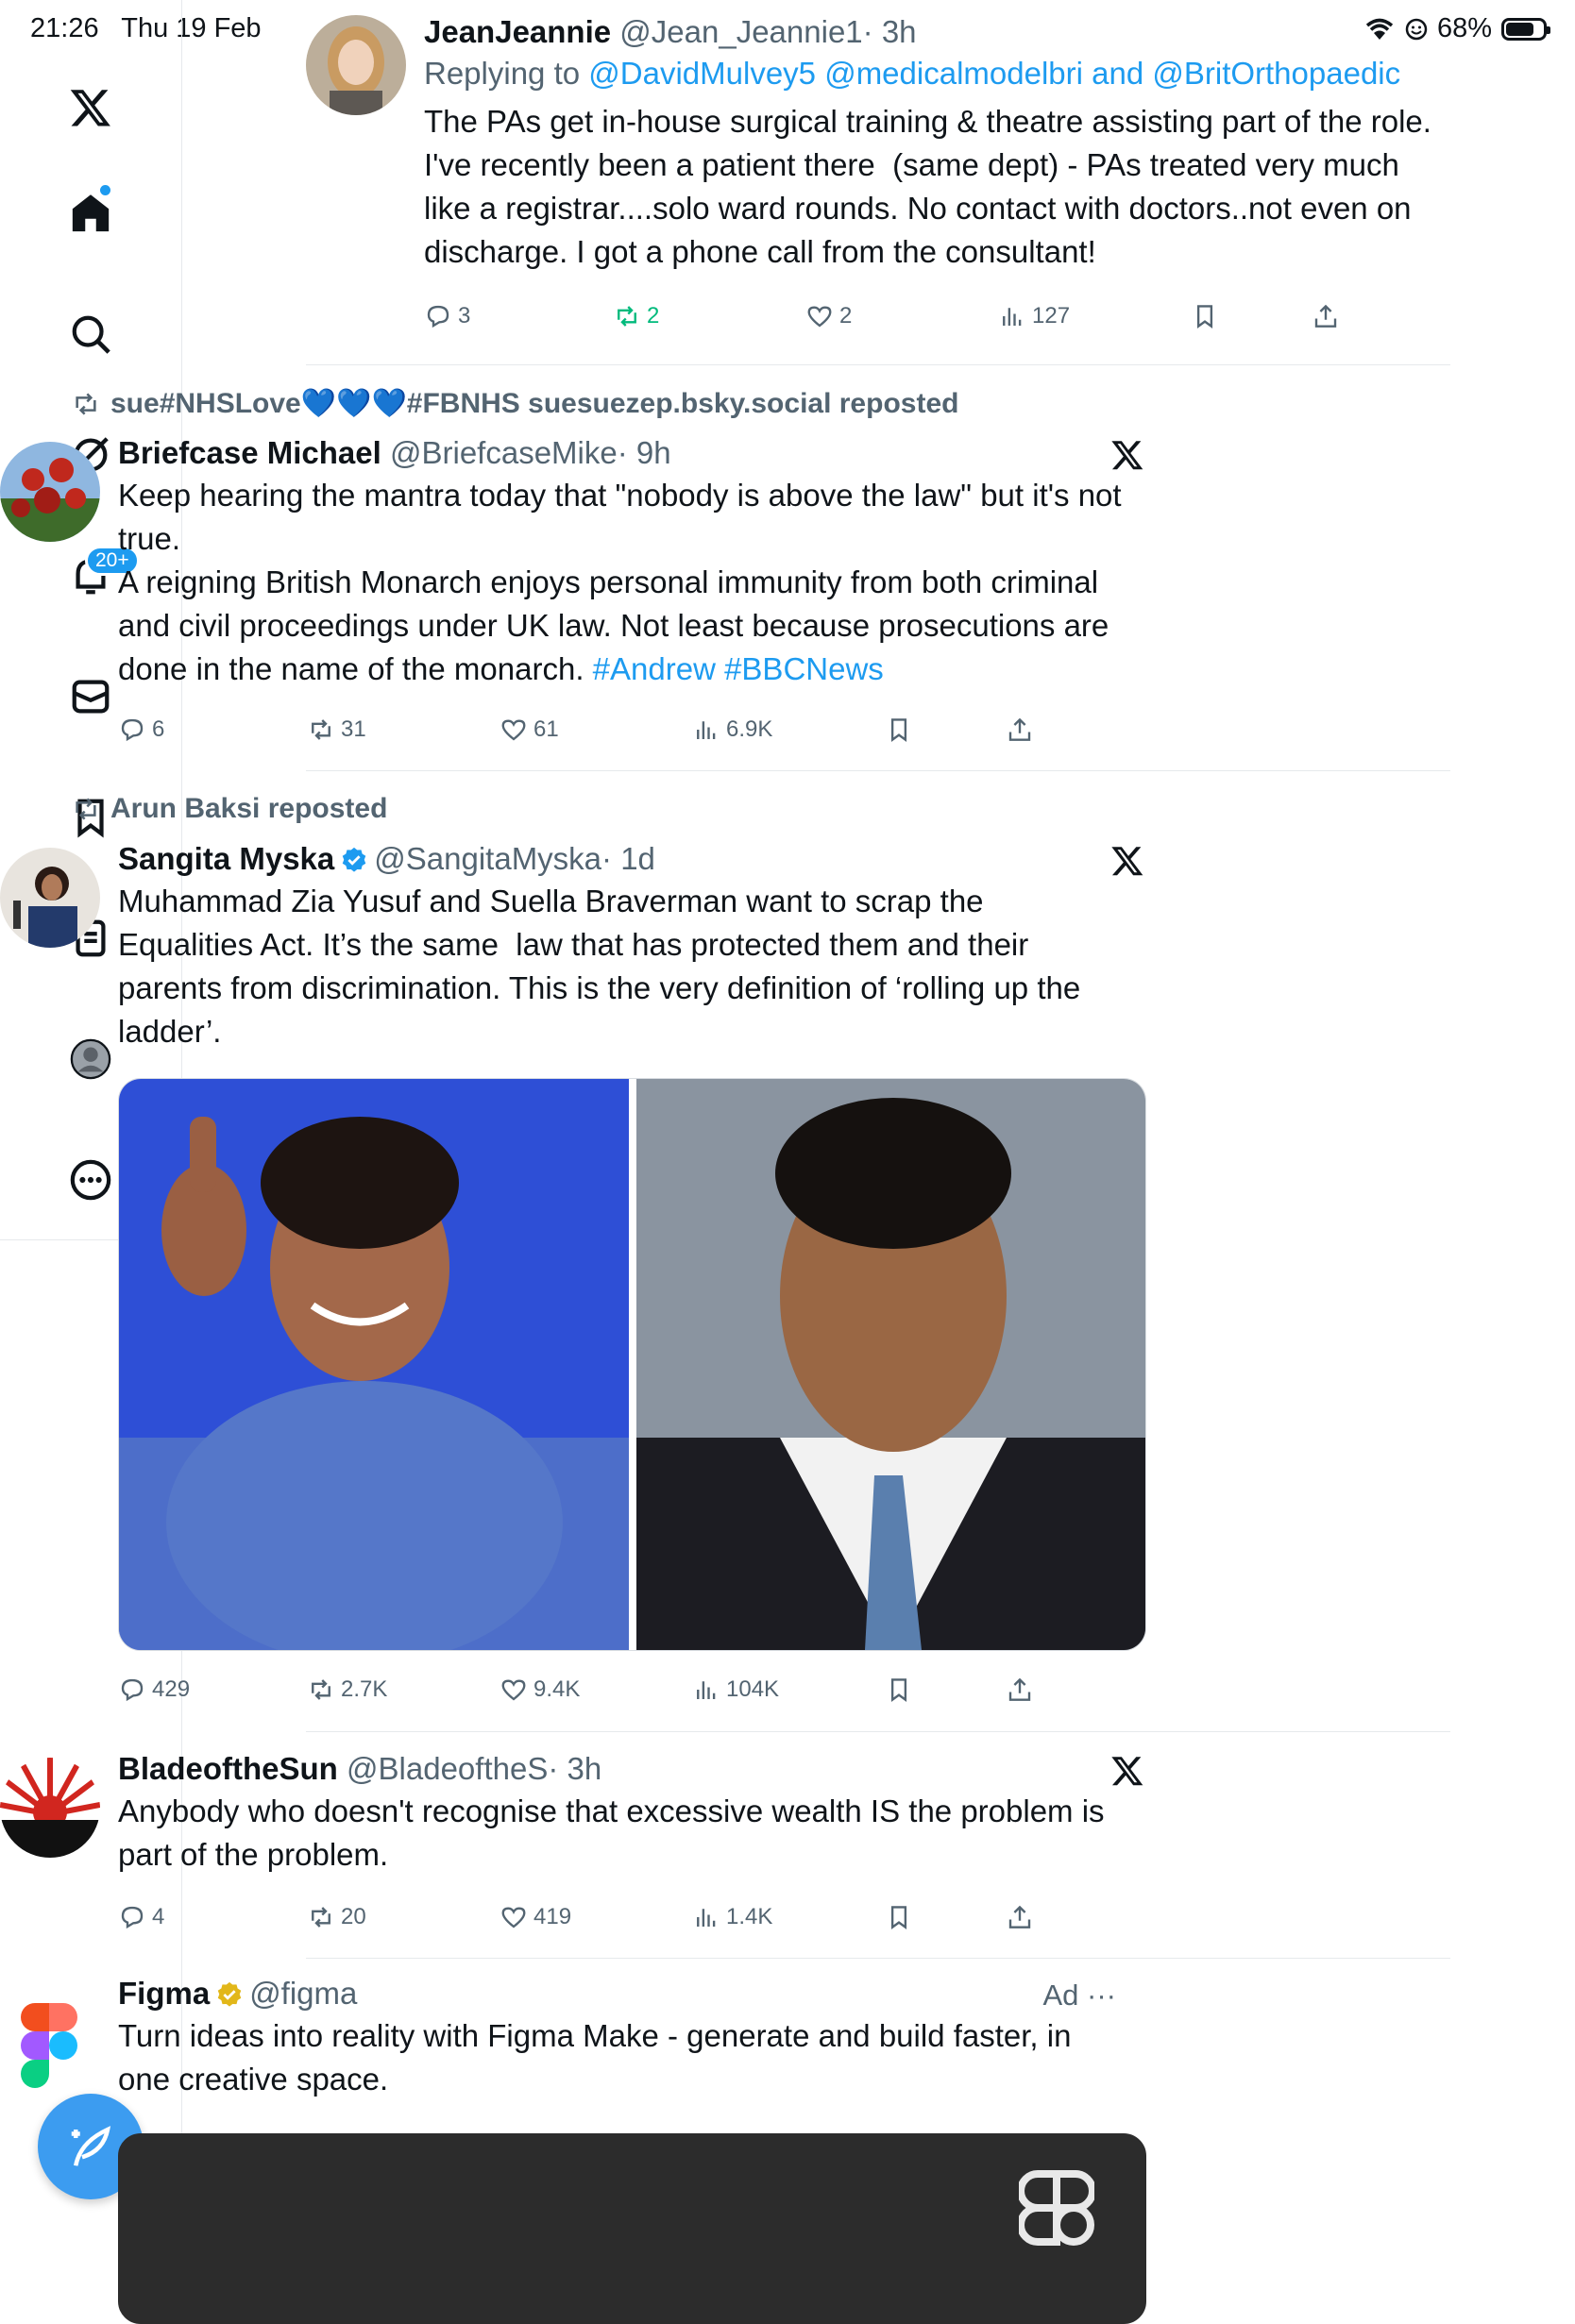 Image resolution: width=1575 pixels, height=2324 pixels. What do you see at coordinates (49, 2045) in the screenshot?
I see `figma-logo` at bounding box center [49, 2045].